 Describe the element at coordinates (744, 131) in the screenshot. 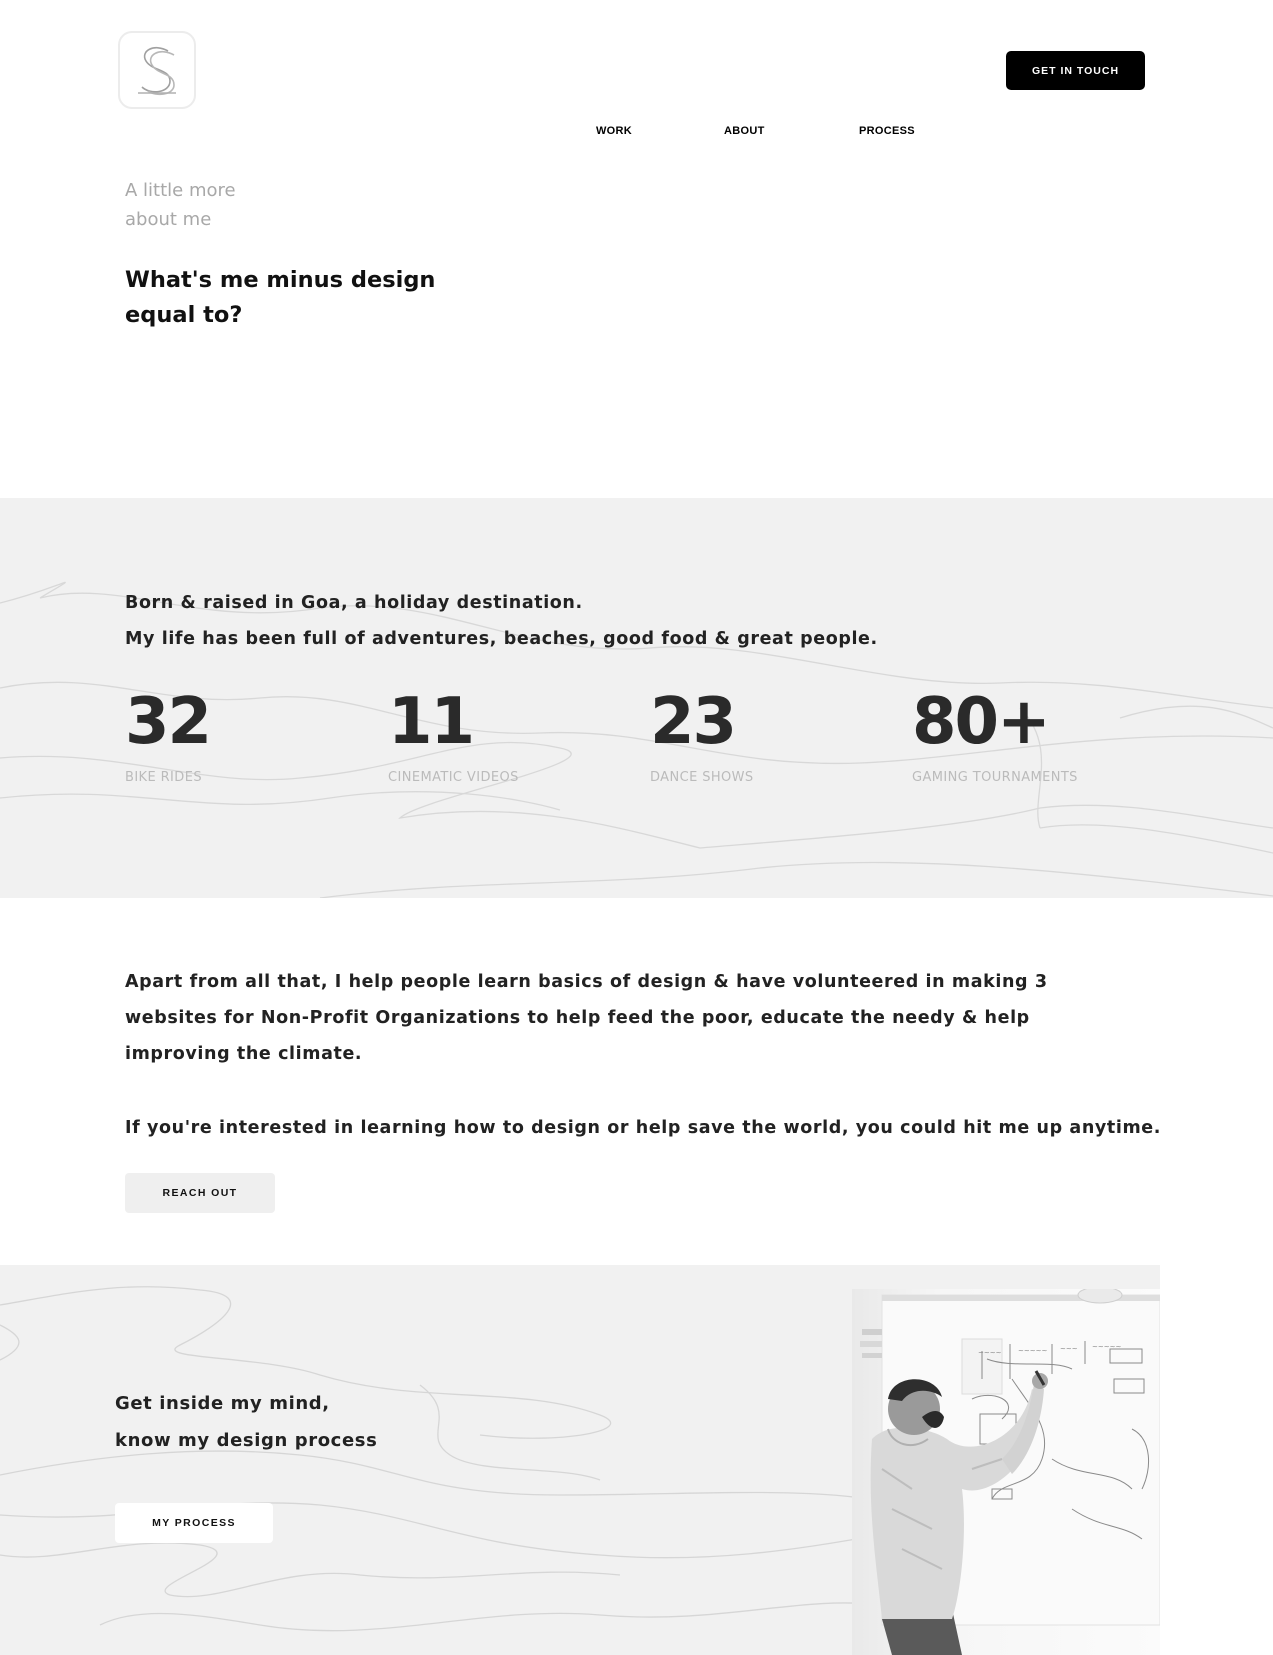

I see `nav-about-link: ABOUT` at that location.